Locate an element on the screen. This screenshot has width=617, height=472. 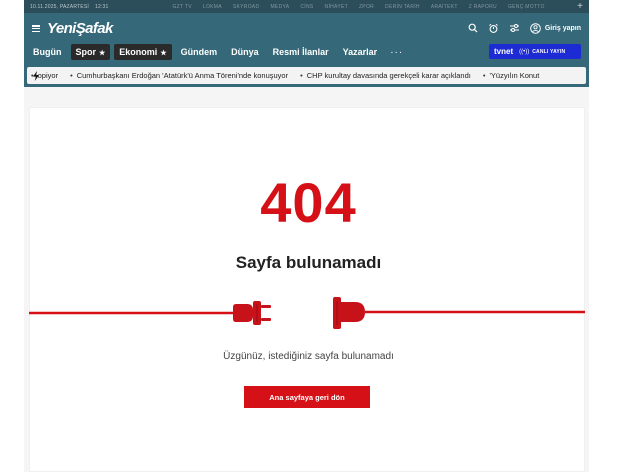
partner-link: NİHAYET is located at coordinates (336, 7).